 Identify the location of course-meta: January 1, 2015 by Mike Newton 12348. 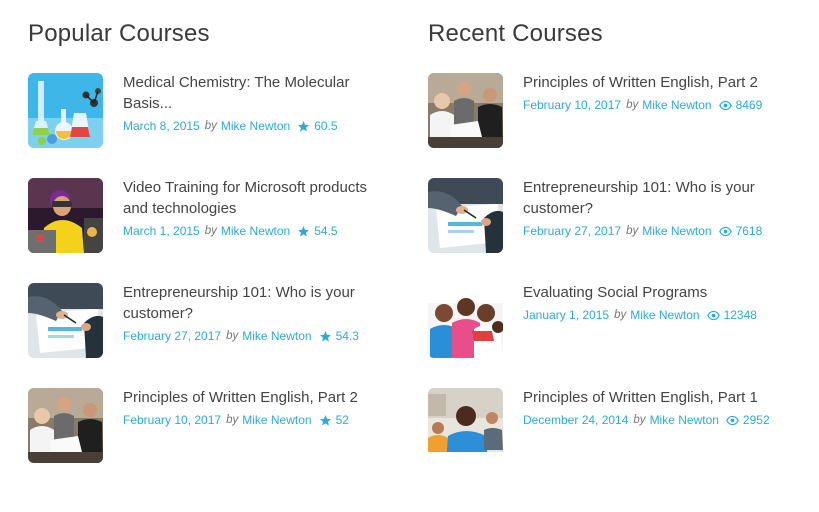
(655, 315).